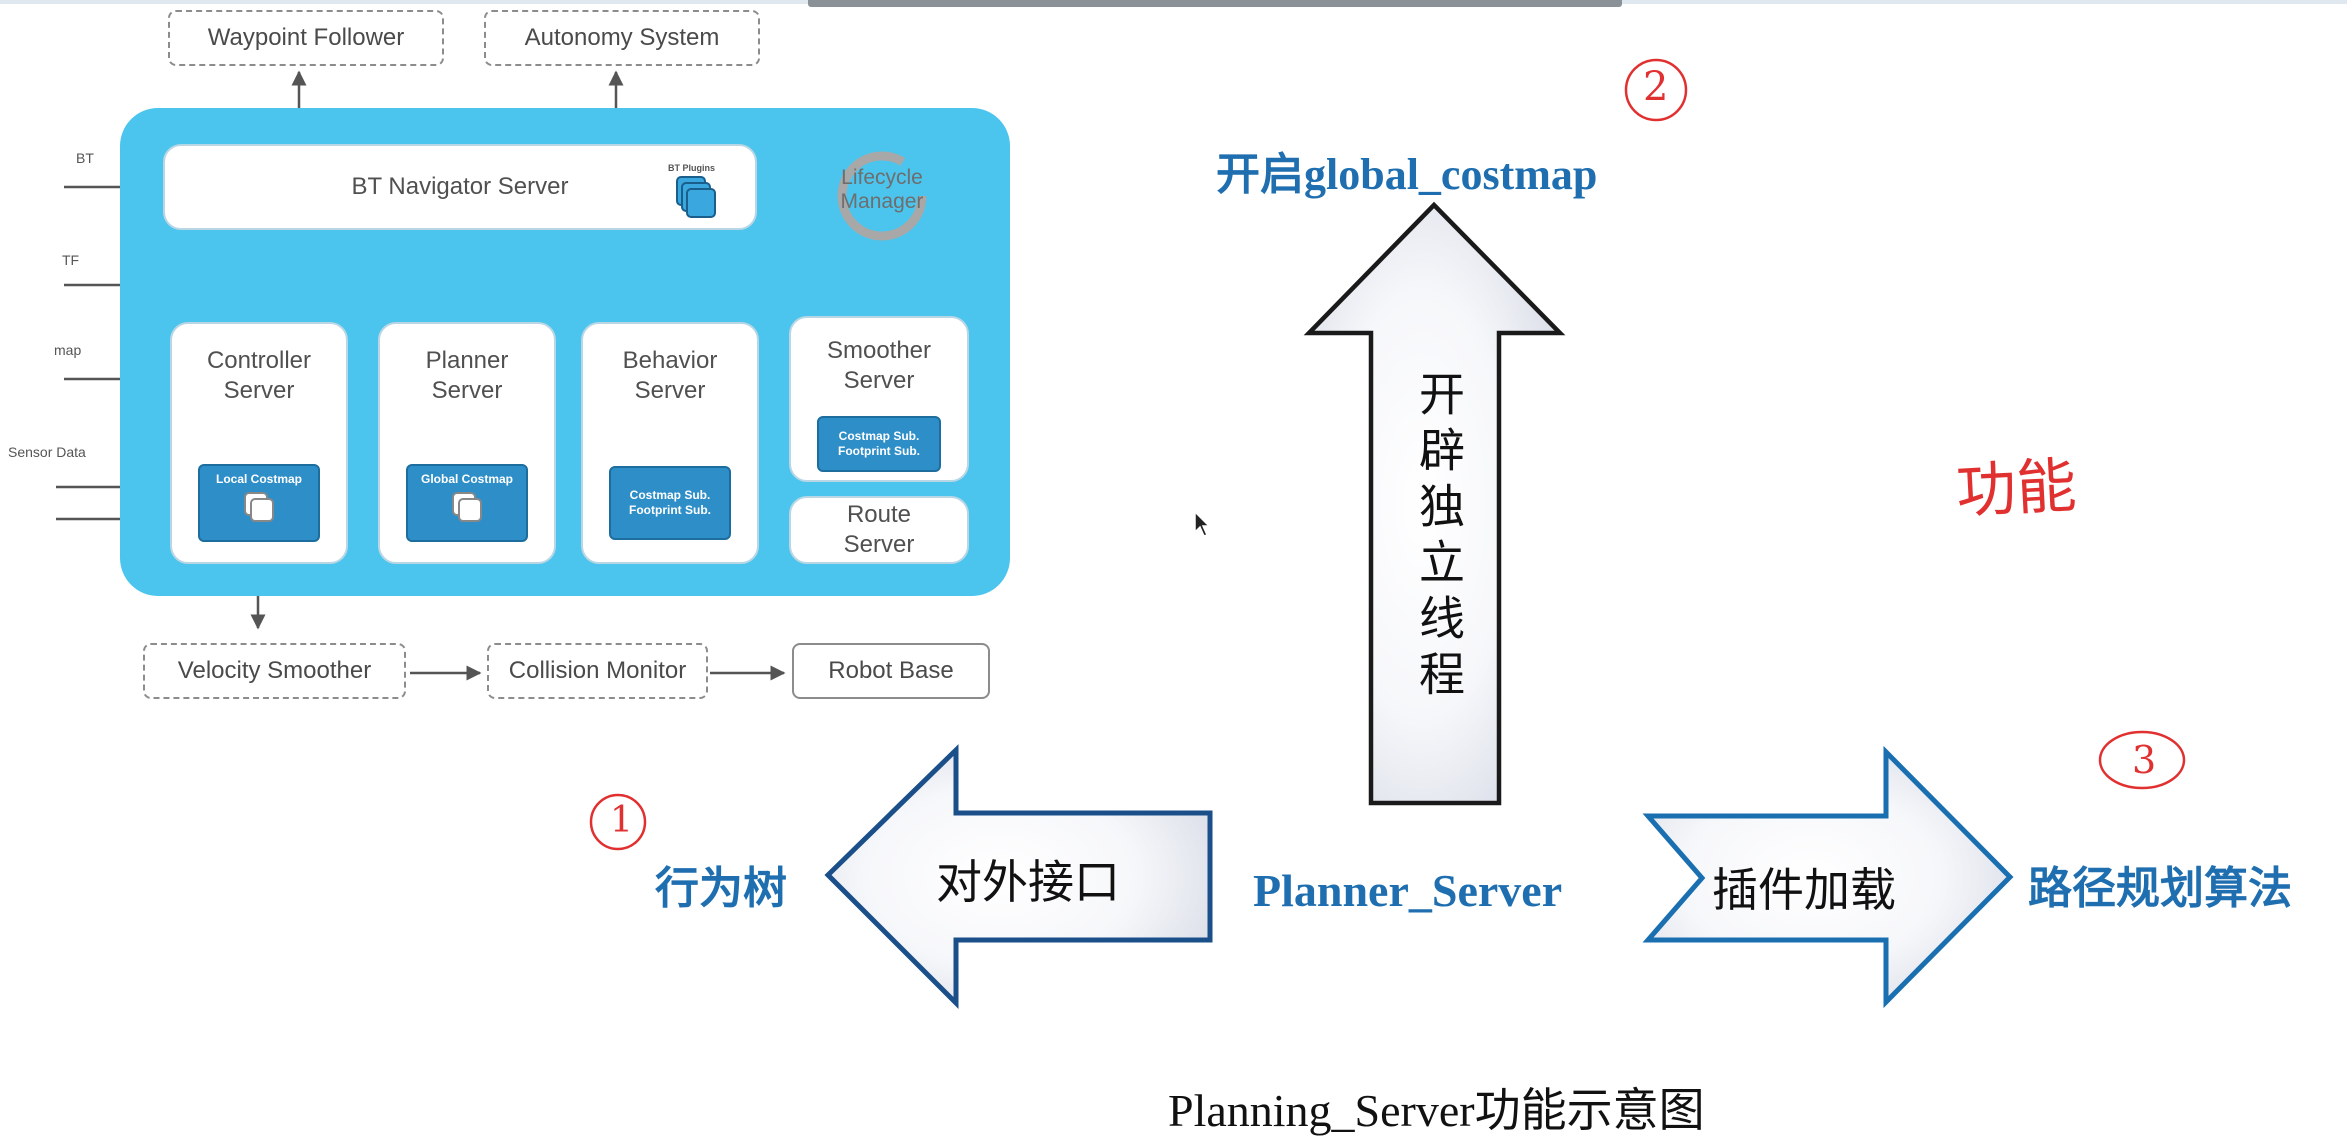 This screenshot has height=1140, width=2347. Describe the element at coordinates (2016, 489) in the screenshot. I see `handwritten-note: 功能` at that location.